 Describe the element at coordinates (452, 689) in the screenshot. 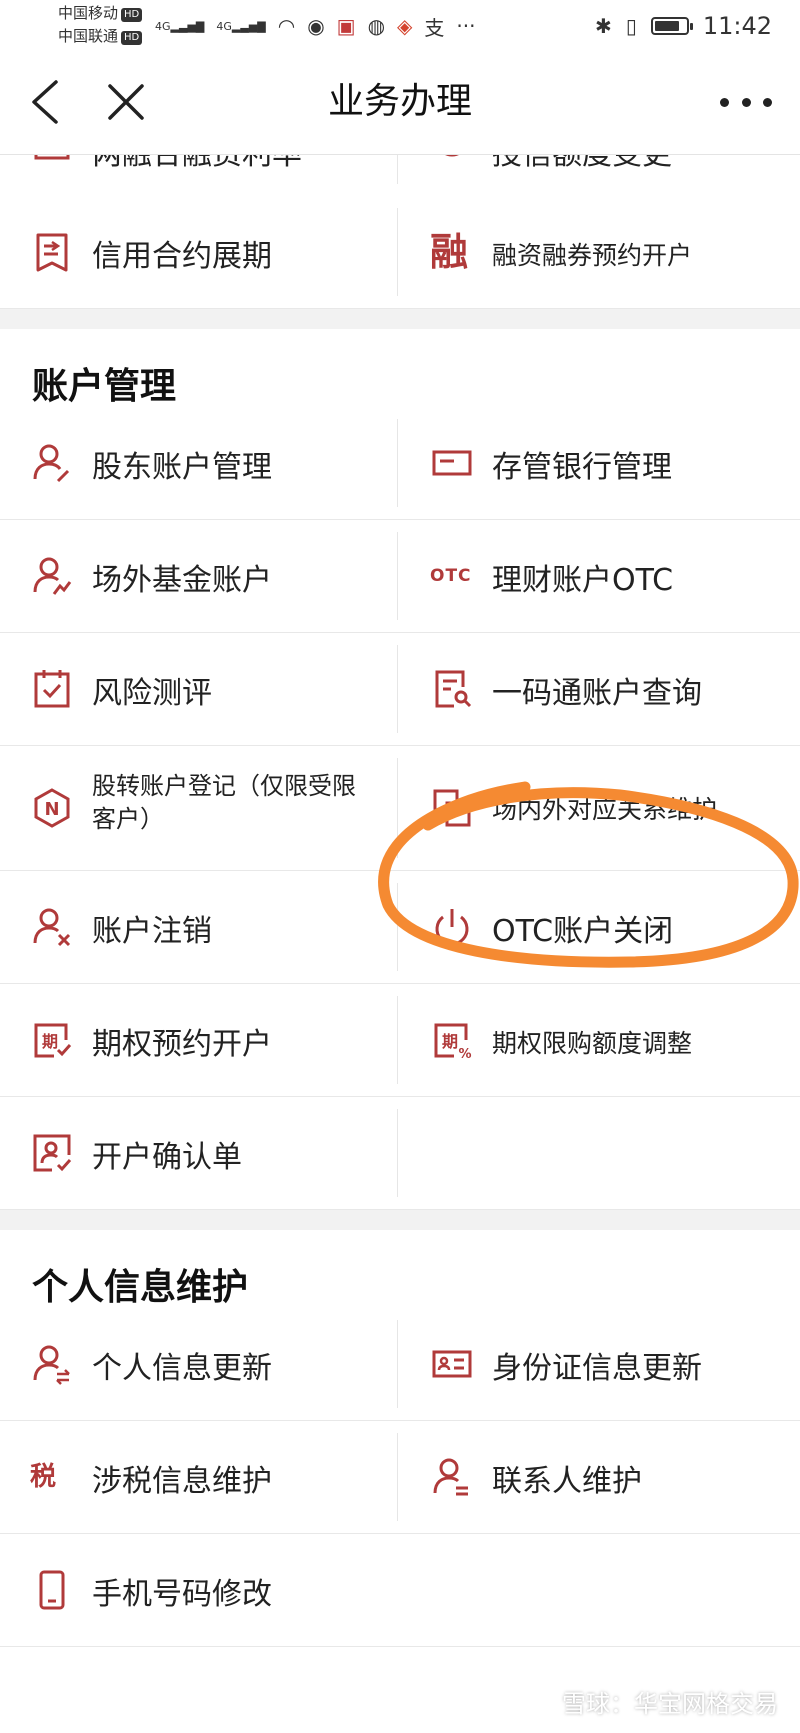

I see `document-search-icon` at that location.